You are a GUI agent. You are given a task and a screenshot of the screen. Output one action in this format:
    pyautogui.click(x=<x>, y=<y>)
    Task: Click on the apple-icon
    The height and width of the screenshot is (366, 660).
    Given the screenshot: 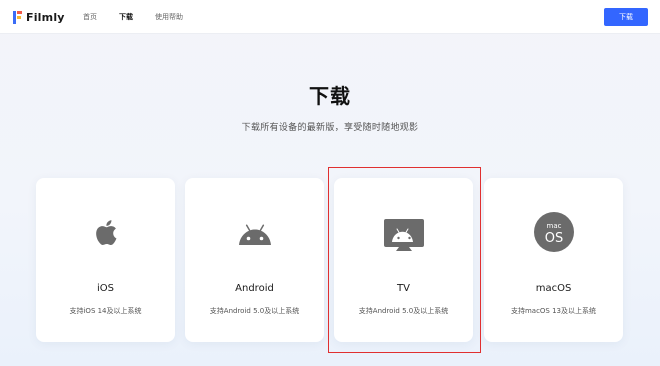 What is the action you would take?
    pyautogui.click(x=105, y=232)
    